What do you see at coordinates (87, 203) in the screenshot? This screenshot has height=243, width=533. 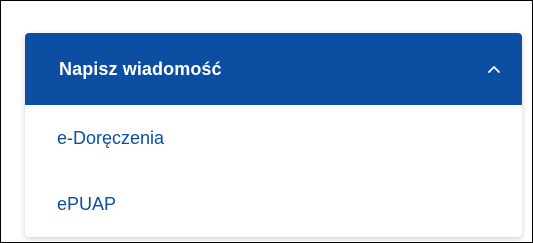 I see `menu-item-label: ePUAP` at bounding box center [87, 203].